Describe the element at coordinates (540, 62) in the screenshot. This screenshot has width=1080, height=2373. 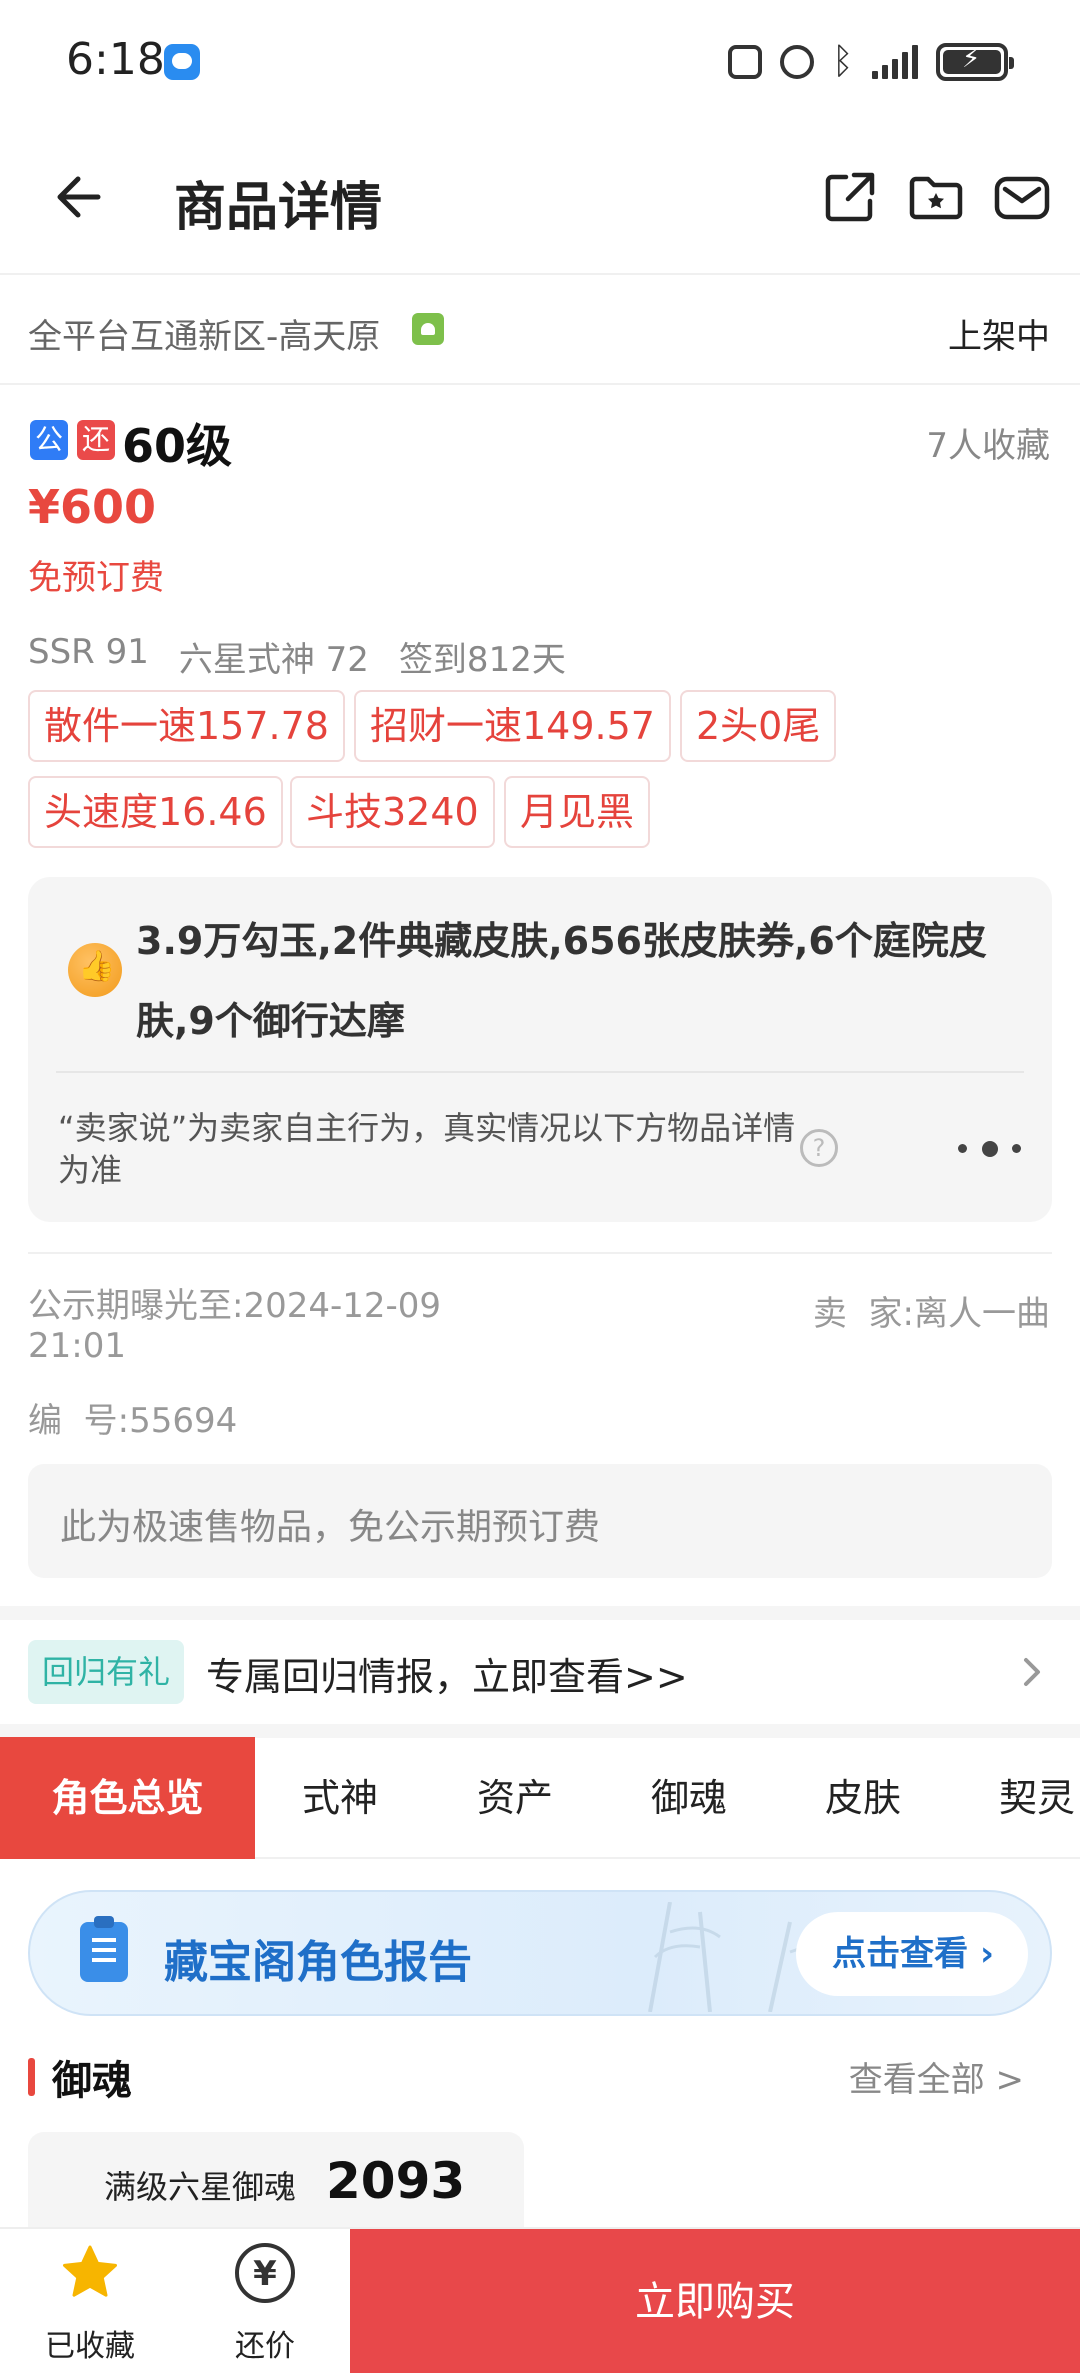
I see `status-bar: 6:18 ᛒ ⚡` at that location.